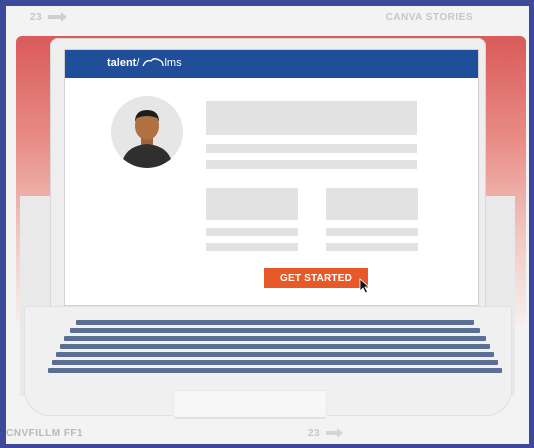  Describe the element at coordinates (147, 132) in the screenshot. I see `person-avatar-icon` at that location.